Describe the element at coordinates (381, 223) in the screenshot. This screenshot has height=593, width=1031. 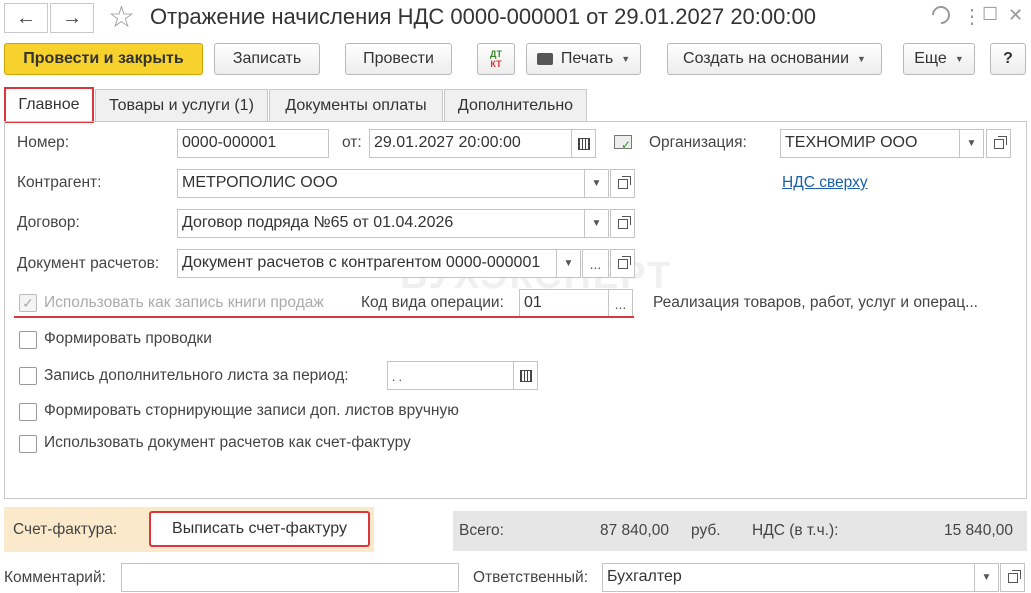
I see `contract-field: Договор подряда №65 от 01.04.2026` at that location.